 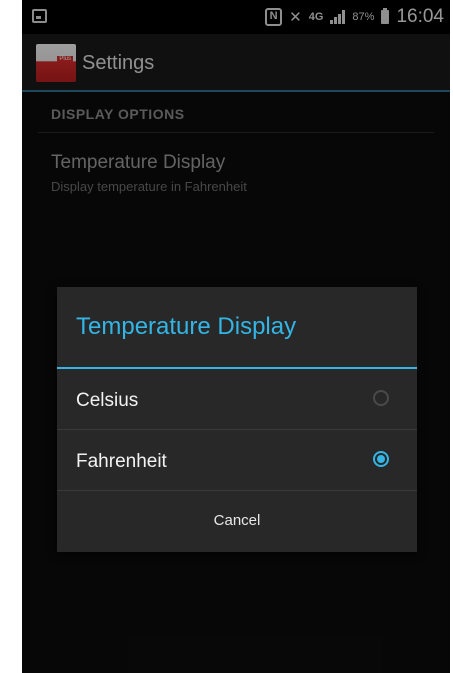 I want to click on option-label: Celsius, so click(x=107, y=400).